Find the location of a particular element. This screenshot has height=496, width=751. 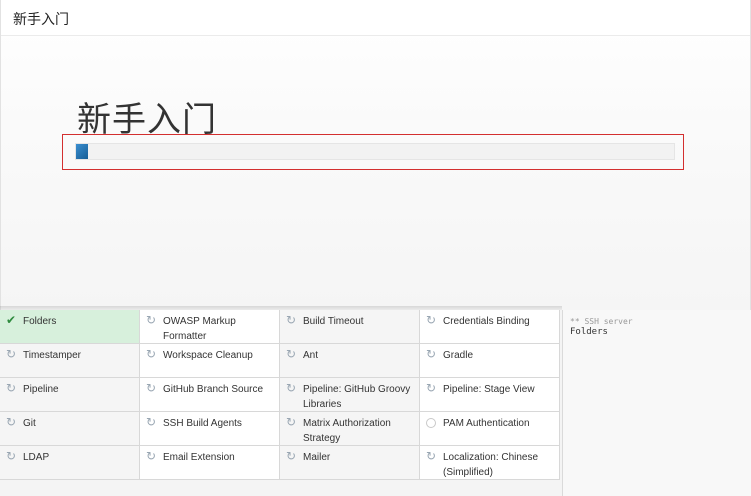

checkmark-icon: ✔ is located at coordinates (11, 320).